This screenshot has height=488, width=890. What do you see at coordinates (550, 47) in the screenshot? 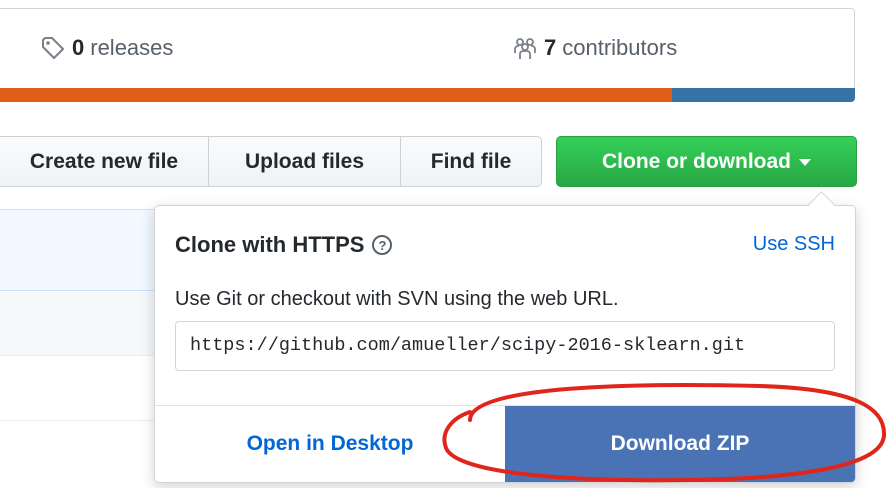
I see `contributors-count: 7` at bounding box center [550, 47].